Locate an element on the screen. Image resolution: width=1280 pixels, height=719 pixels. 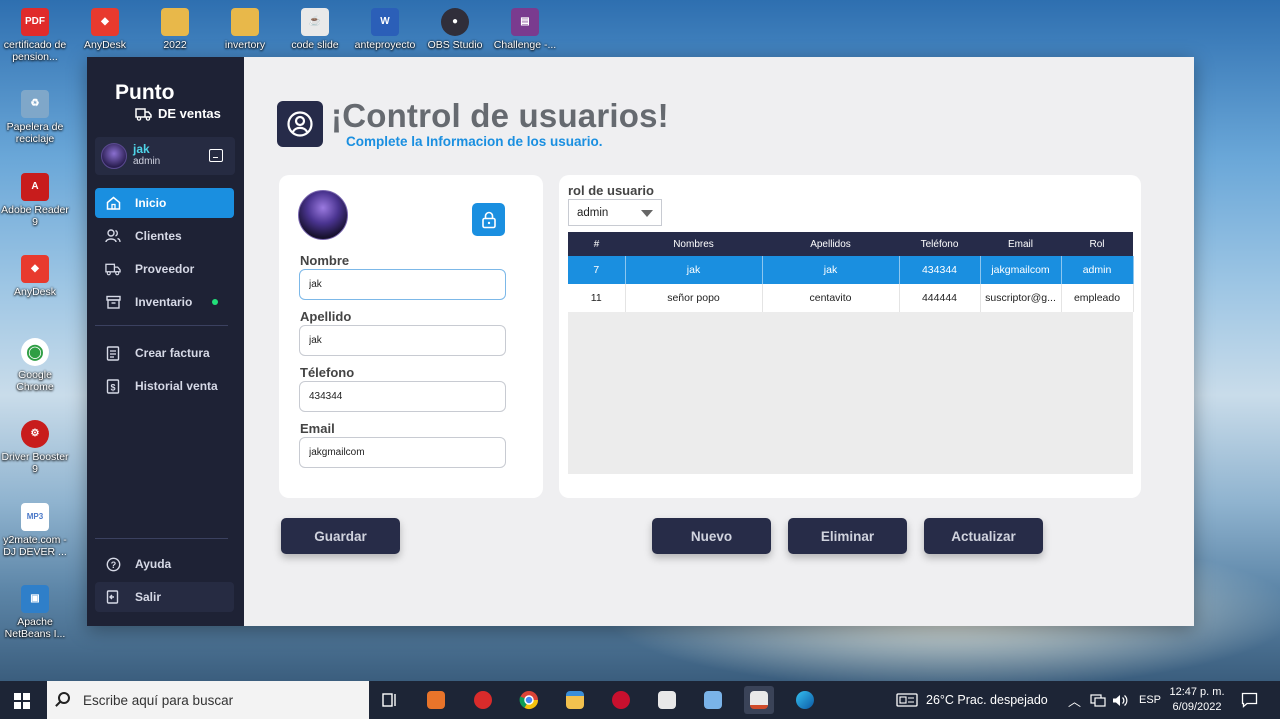
logout-icon is located at coordinates (113, 597).